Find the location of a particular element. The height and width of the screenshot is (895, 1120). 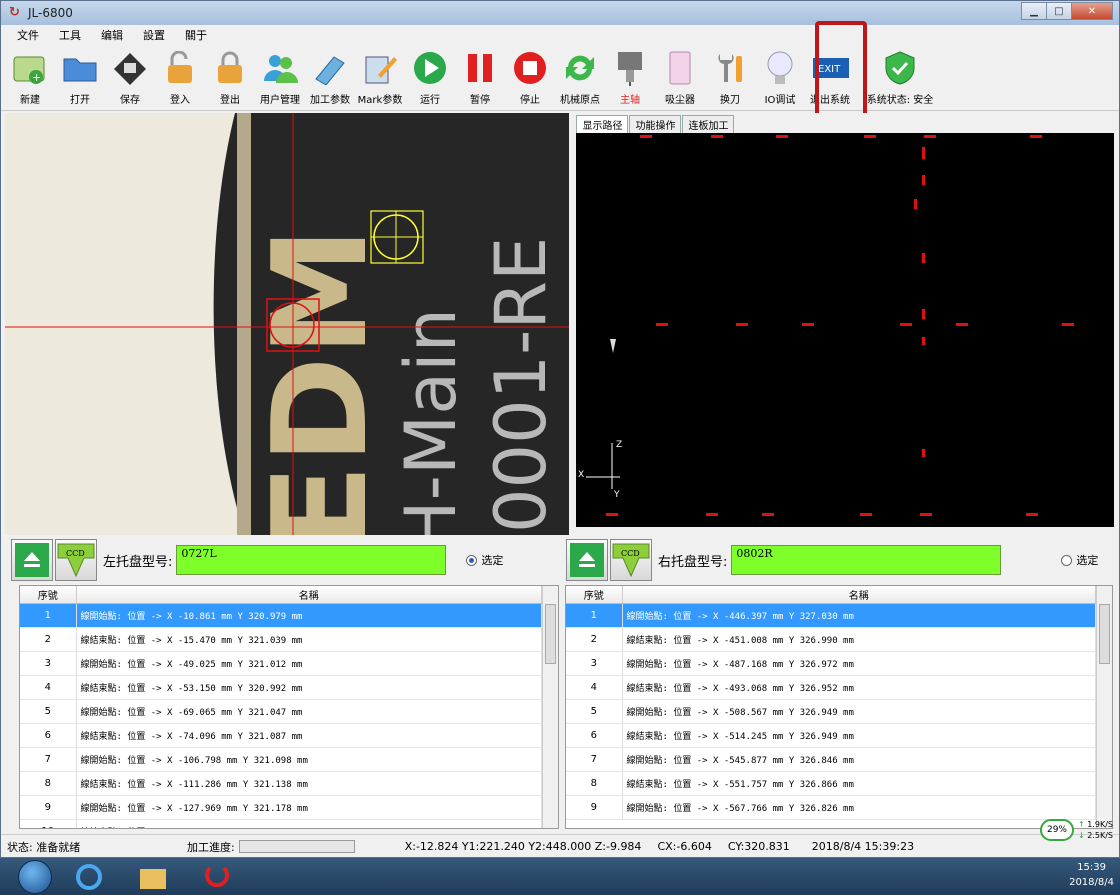

table-row: 8 線結束點: 位置 -> X -551.757 mm Y 326.866 mm is located at coordinates (831, 783).